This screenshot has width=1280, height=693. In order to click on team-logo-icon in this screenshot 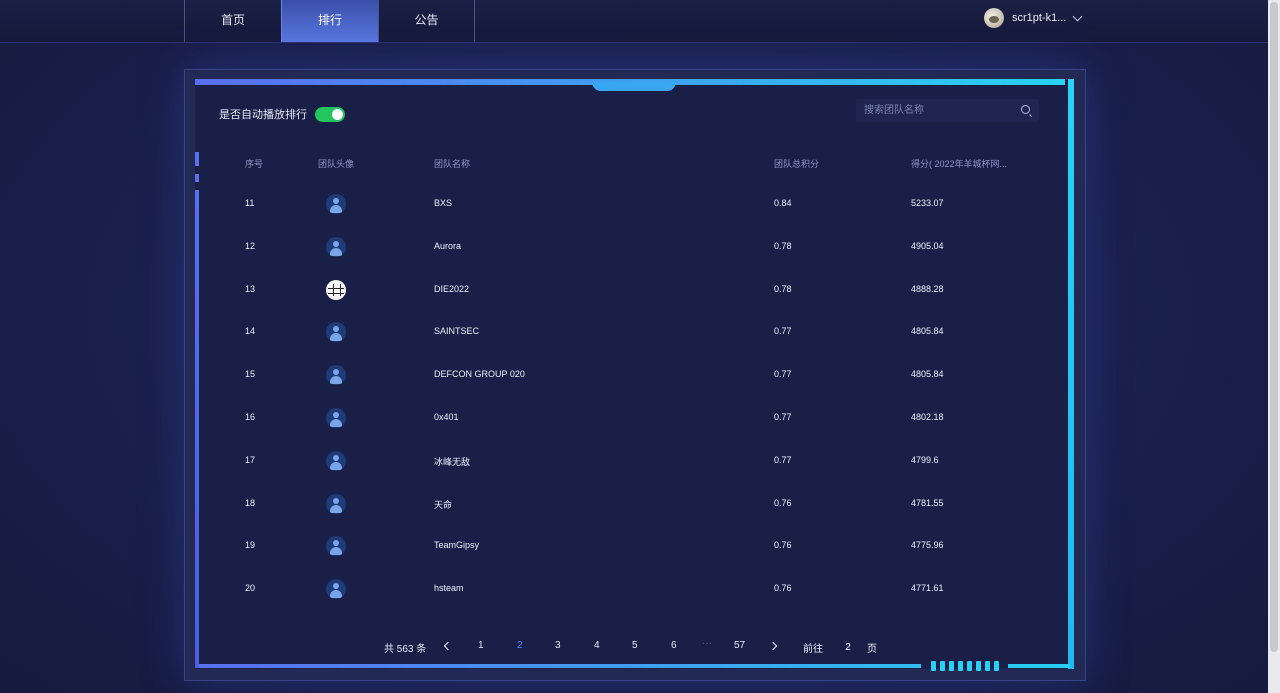, I will do `click(336, 289)`.